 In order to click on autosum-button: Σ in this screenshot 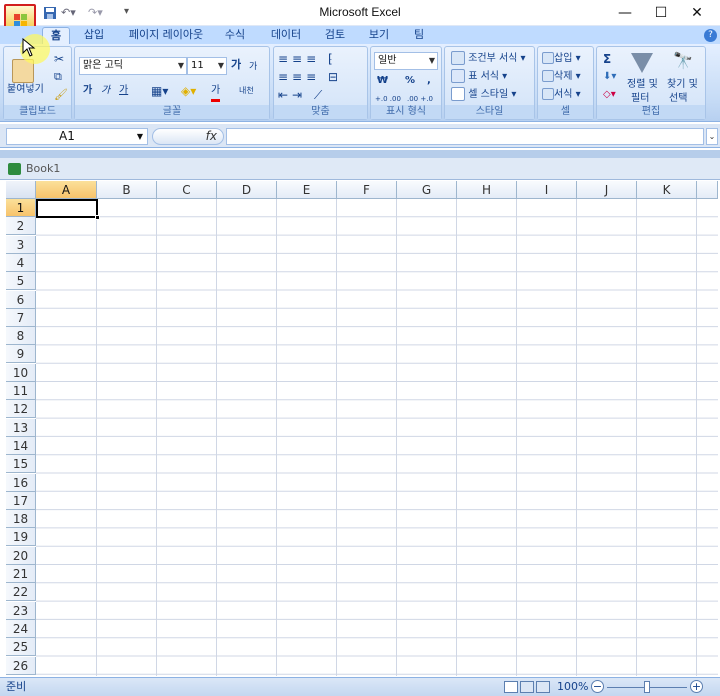, I will do `click(607, 59)`.